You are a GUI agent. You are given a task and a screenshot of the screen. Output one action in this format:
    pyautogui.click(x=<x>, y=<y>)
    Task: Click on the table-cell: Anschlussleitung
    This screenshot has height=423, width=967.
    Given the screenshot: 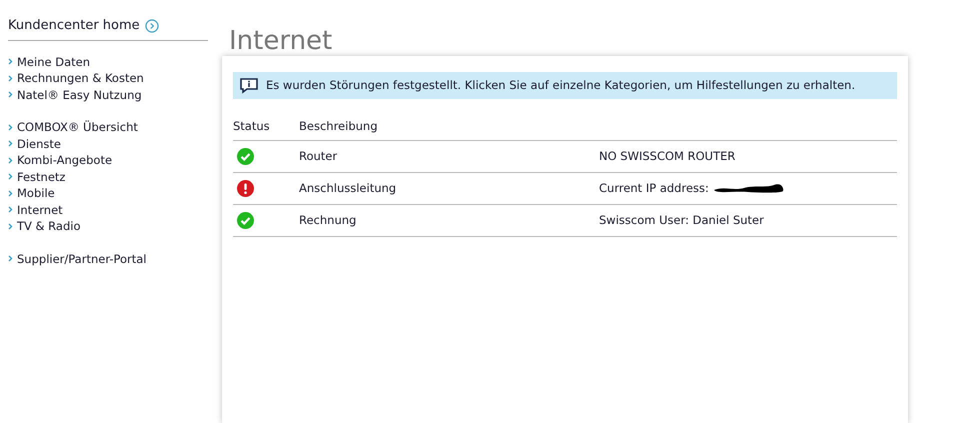 What is the action you would take?
    pyautogui.click(x=449, y=189)
    